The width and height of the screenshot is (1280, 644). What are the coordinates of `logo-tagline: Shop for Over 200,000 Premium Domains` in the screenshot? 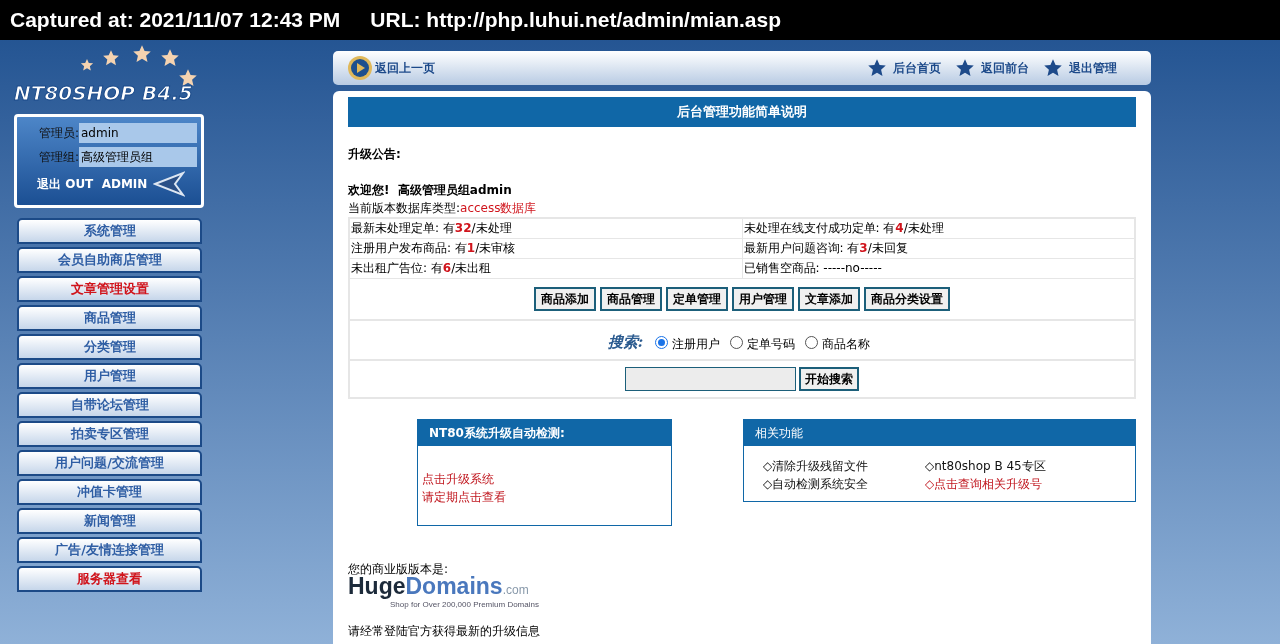 It's located at (464, 605).